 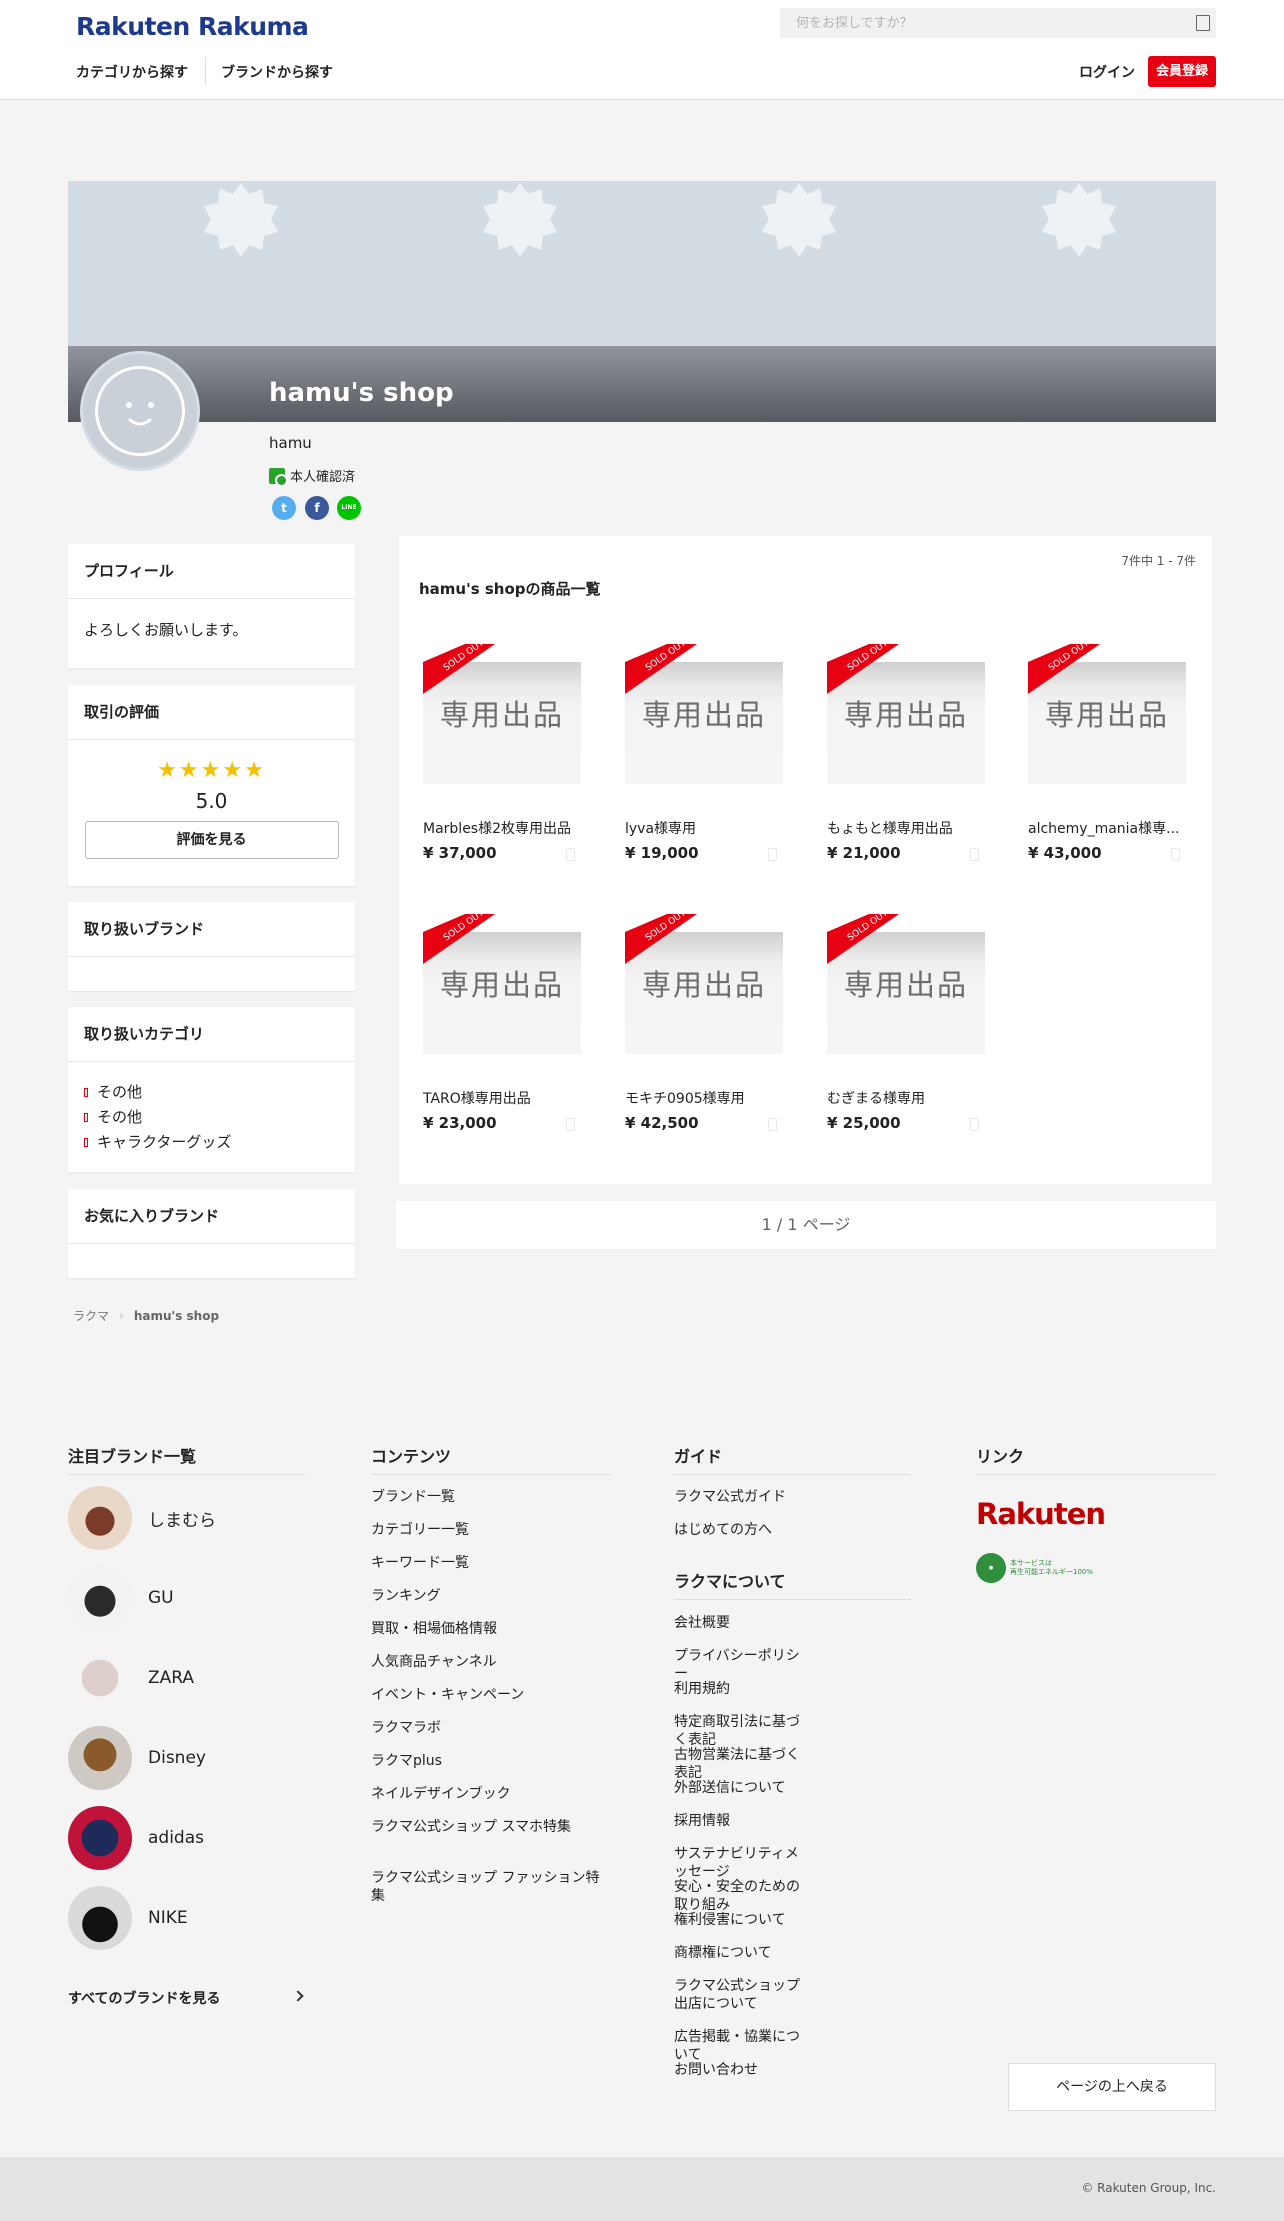 What do you see at coordinates (1107, 72) in the screenshot?
I see `login-link: ログイン` at bounding box center [1107, 72].